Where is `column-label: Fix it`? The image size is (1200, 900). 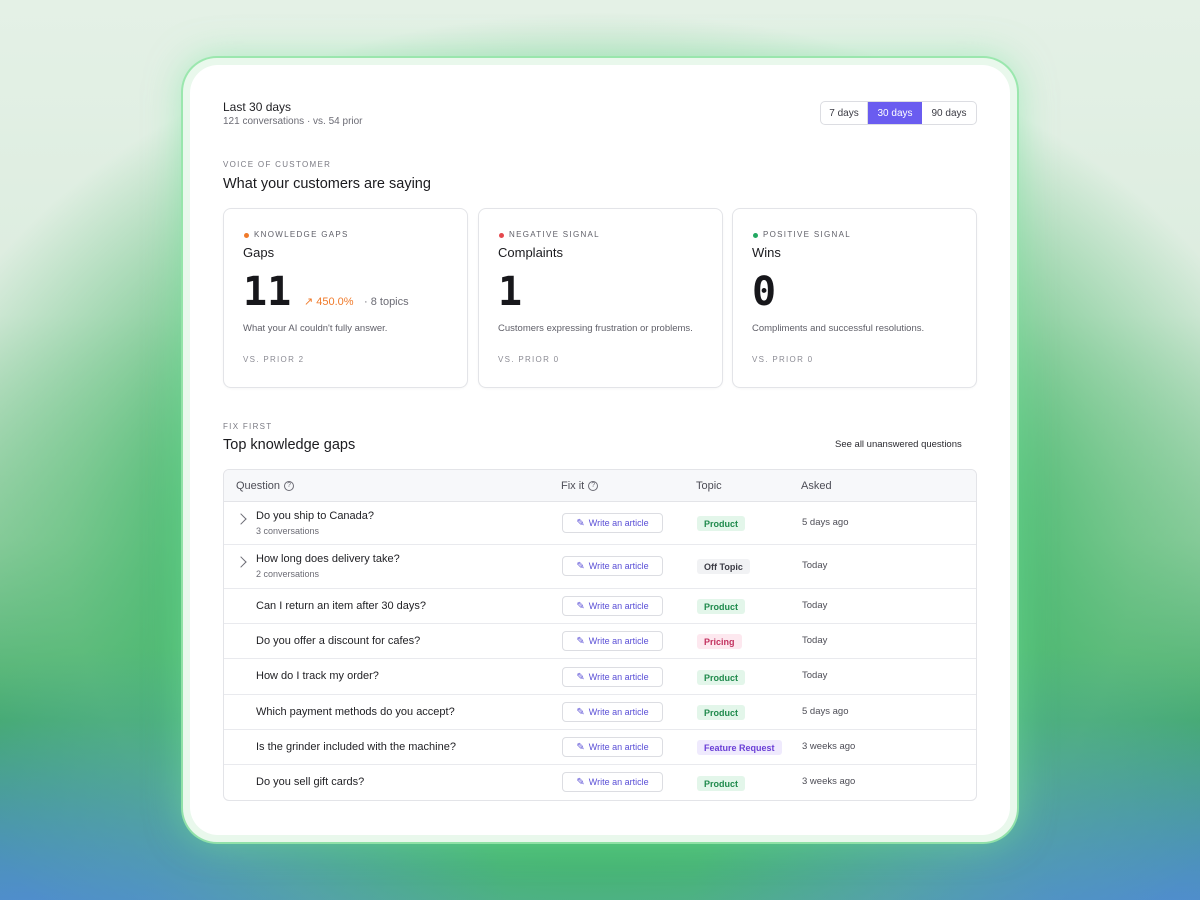 column-label: Fix it is located at coordinates (573, 486).